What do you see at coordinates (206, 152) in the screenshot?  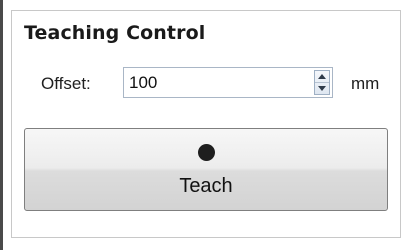 I see `record-dot-icon` at bounding box center [206, 152].